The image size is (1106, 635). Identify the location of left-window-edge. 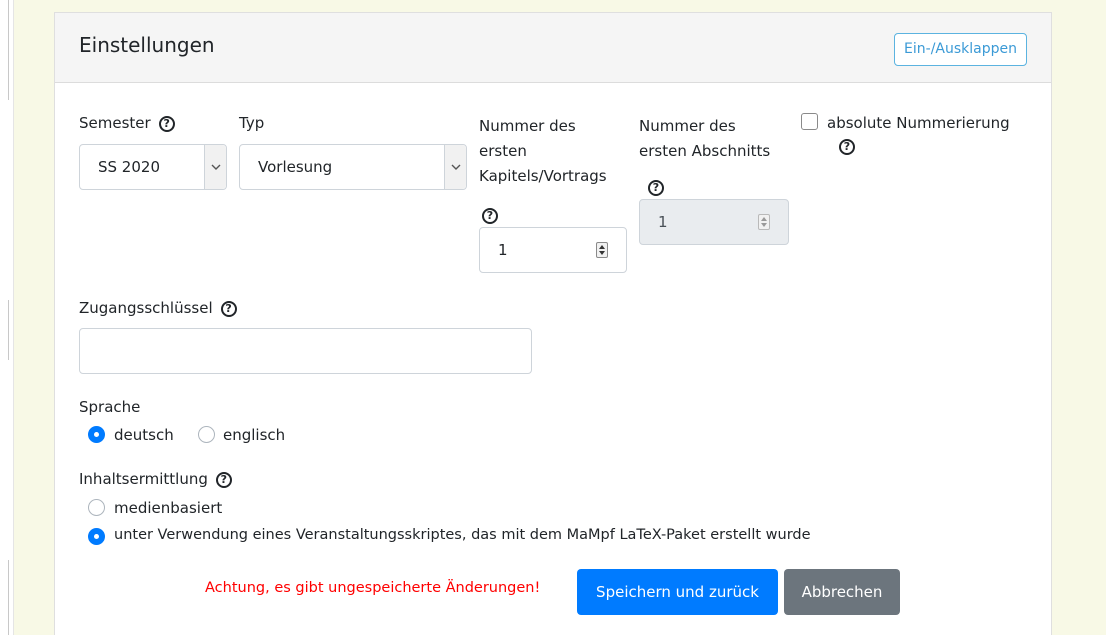
(7, 317).